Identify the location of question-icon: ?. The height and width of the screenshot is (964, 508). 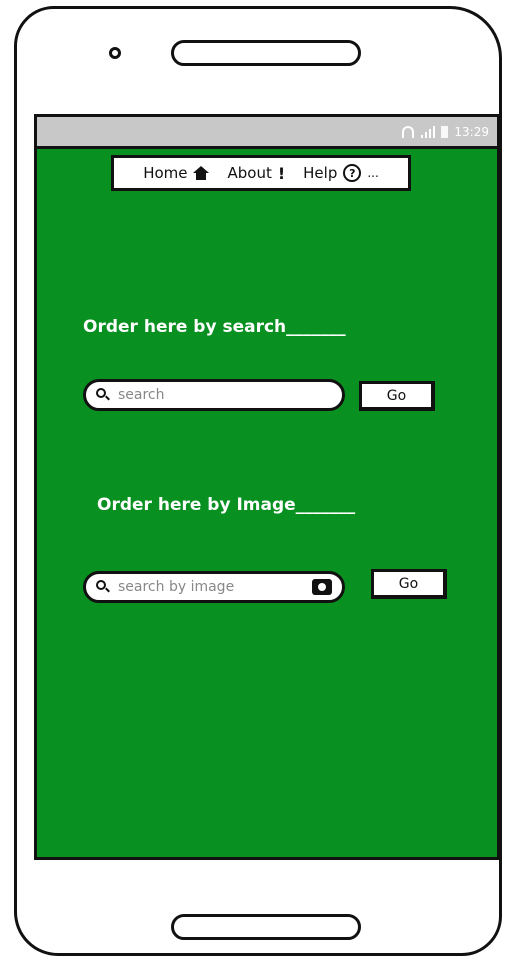
(352, 173).